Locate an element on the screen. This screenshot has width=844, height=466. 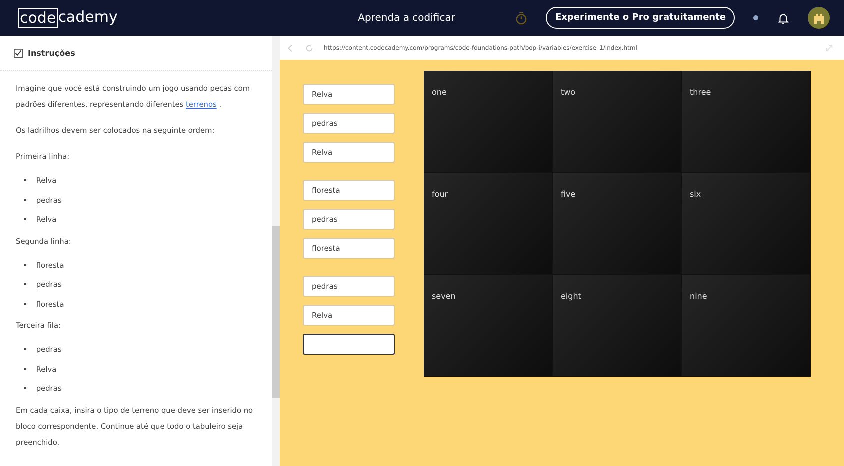
tile-label: five is located at coordinates (568, 194).